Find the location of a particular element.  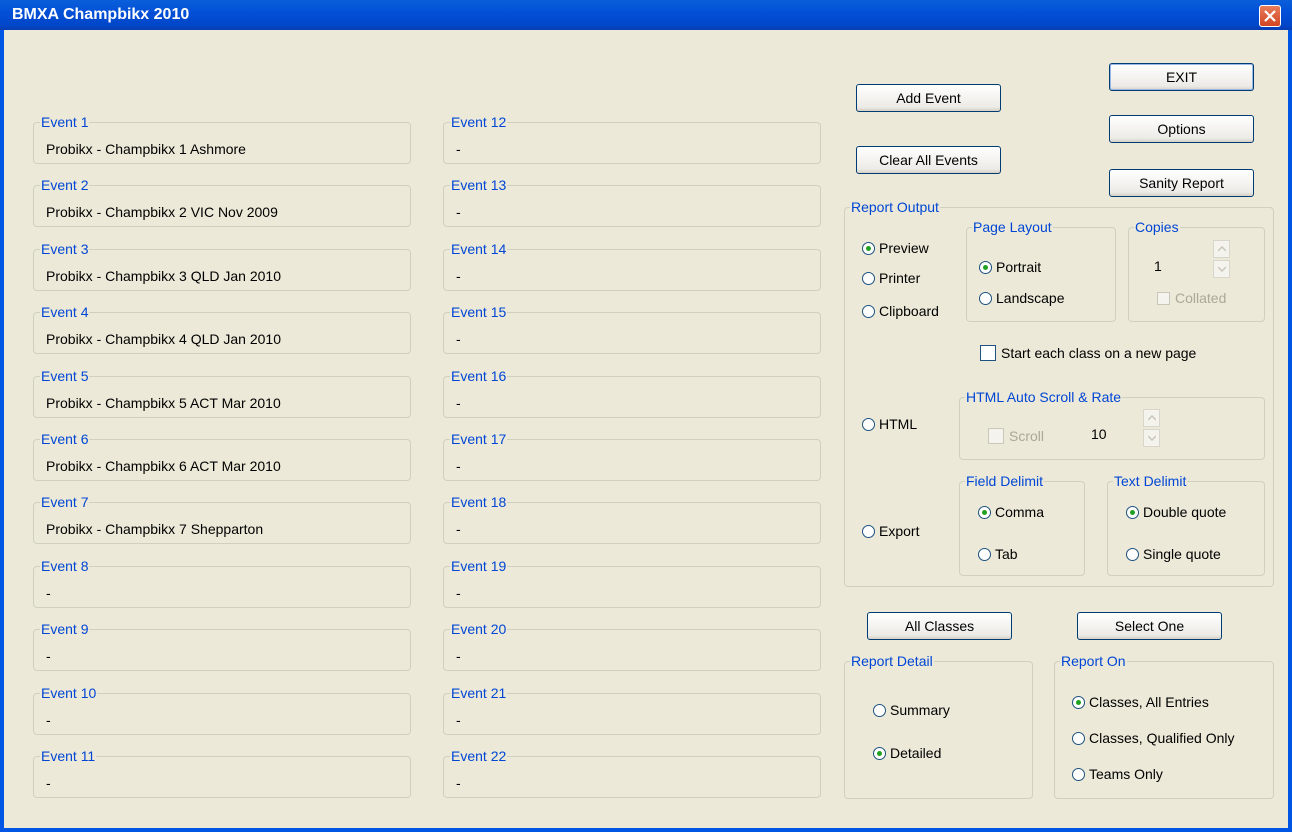

event-label: Event 6 is located at coordinates (65, 439).